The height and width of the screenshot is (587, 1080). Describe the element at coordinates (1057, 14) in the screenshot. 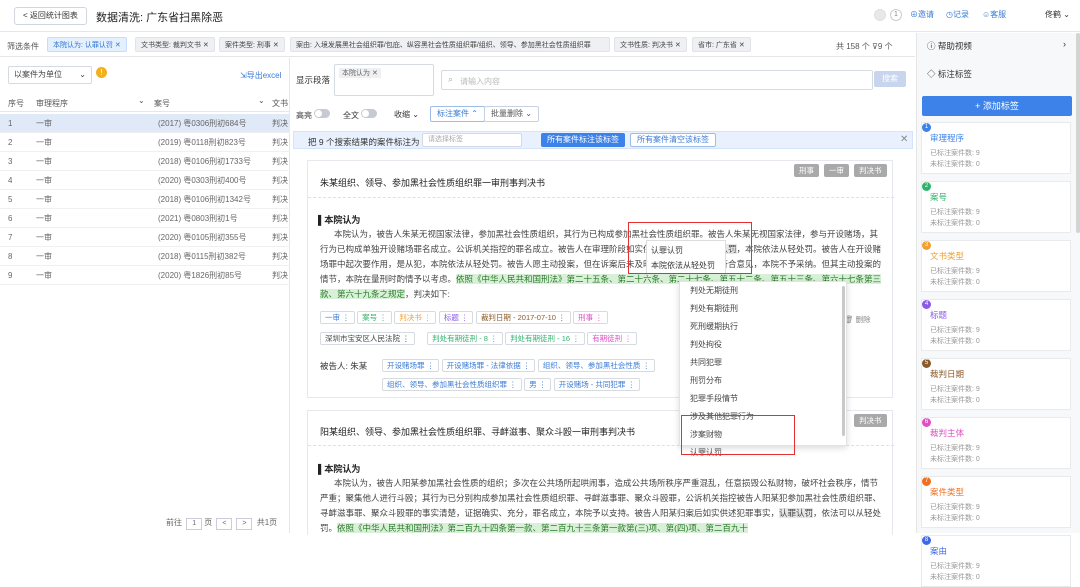

I see `user-menu: 佟鹤 ⌄` at that location.